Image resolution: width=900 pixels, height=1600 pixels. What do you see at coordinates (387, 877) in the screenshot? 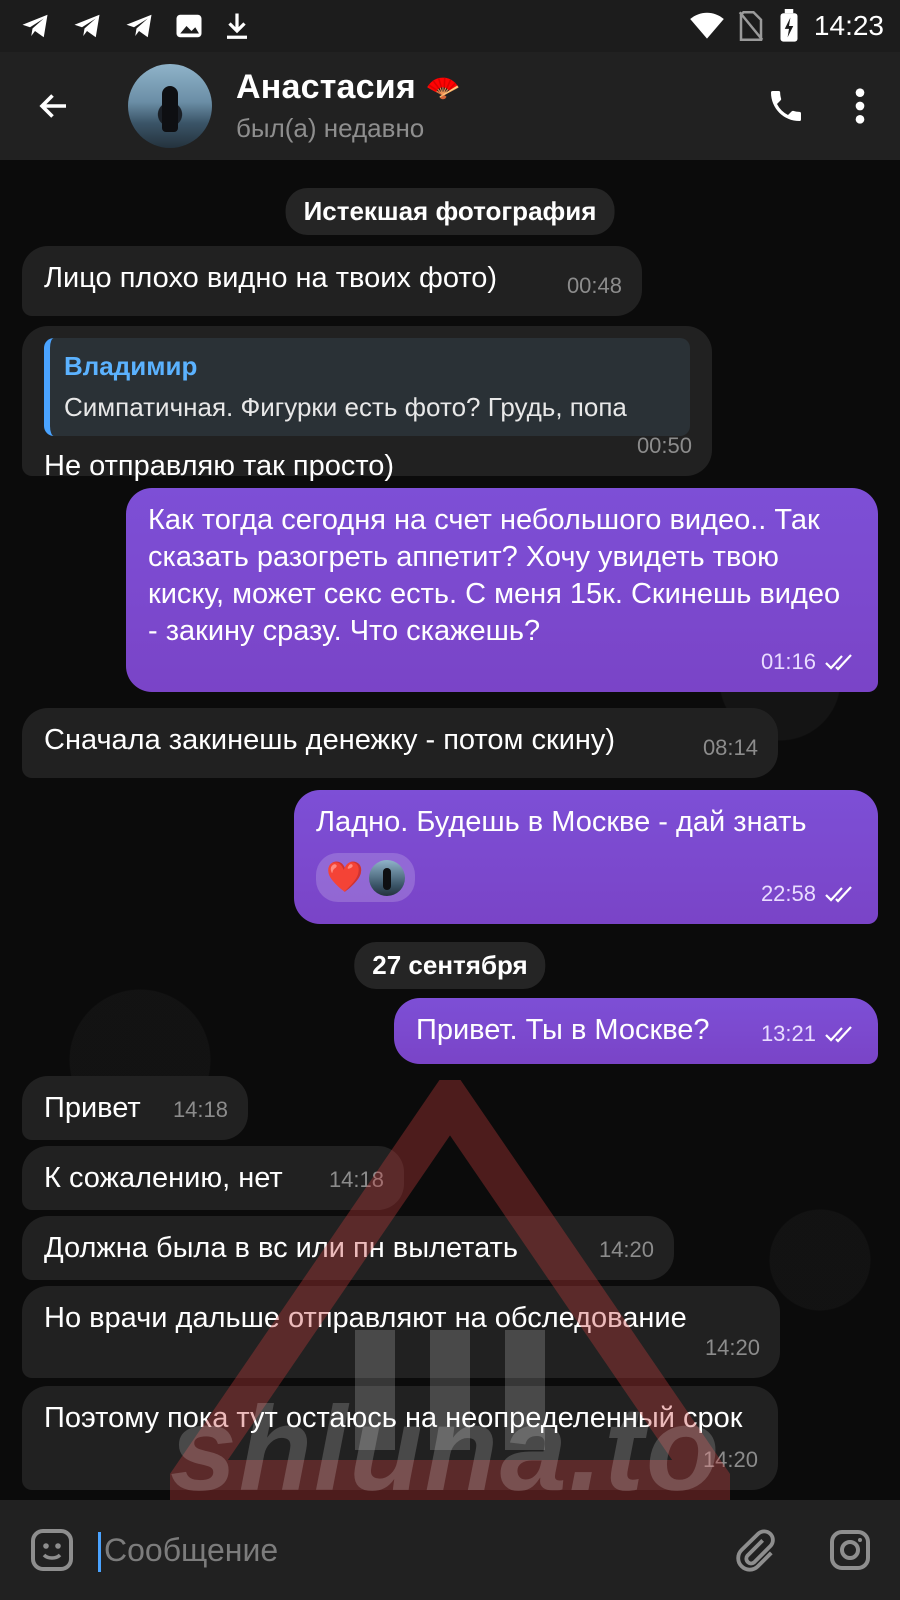
I see `reactor-avatar` at bounding box center [387, 877].